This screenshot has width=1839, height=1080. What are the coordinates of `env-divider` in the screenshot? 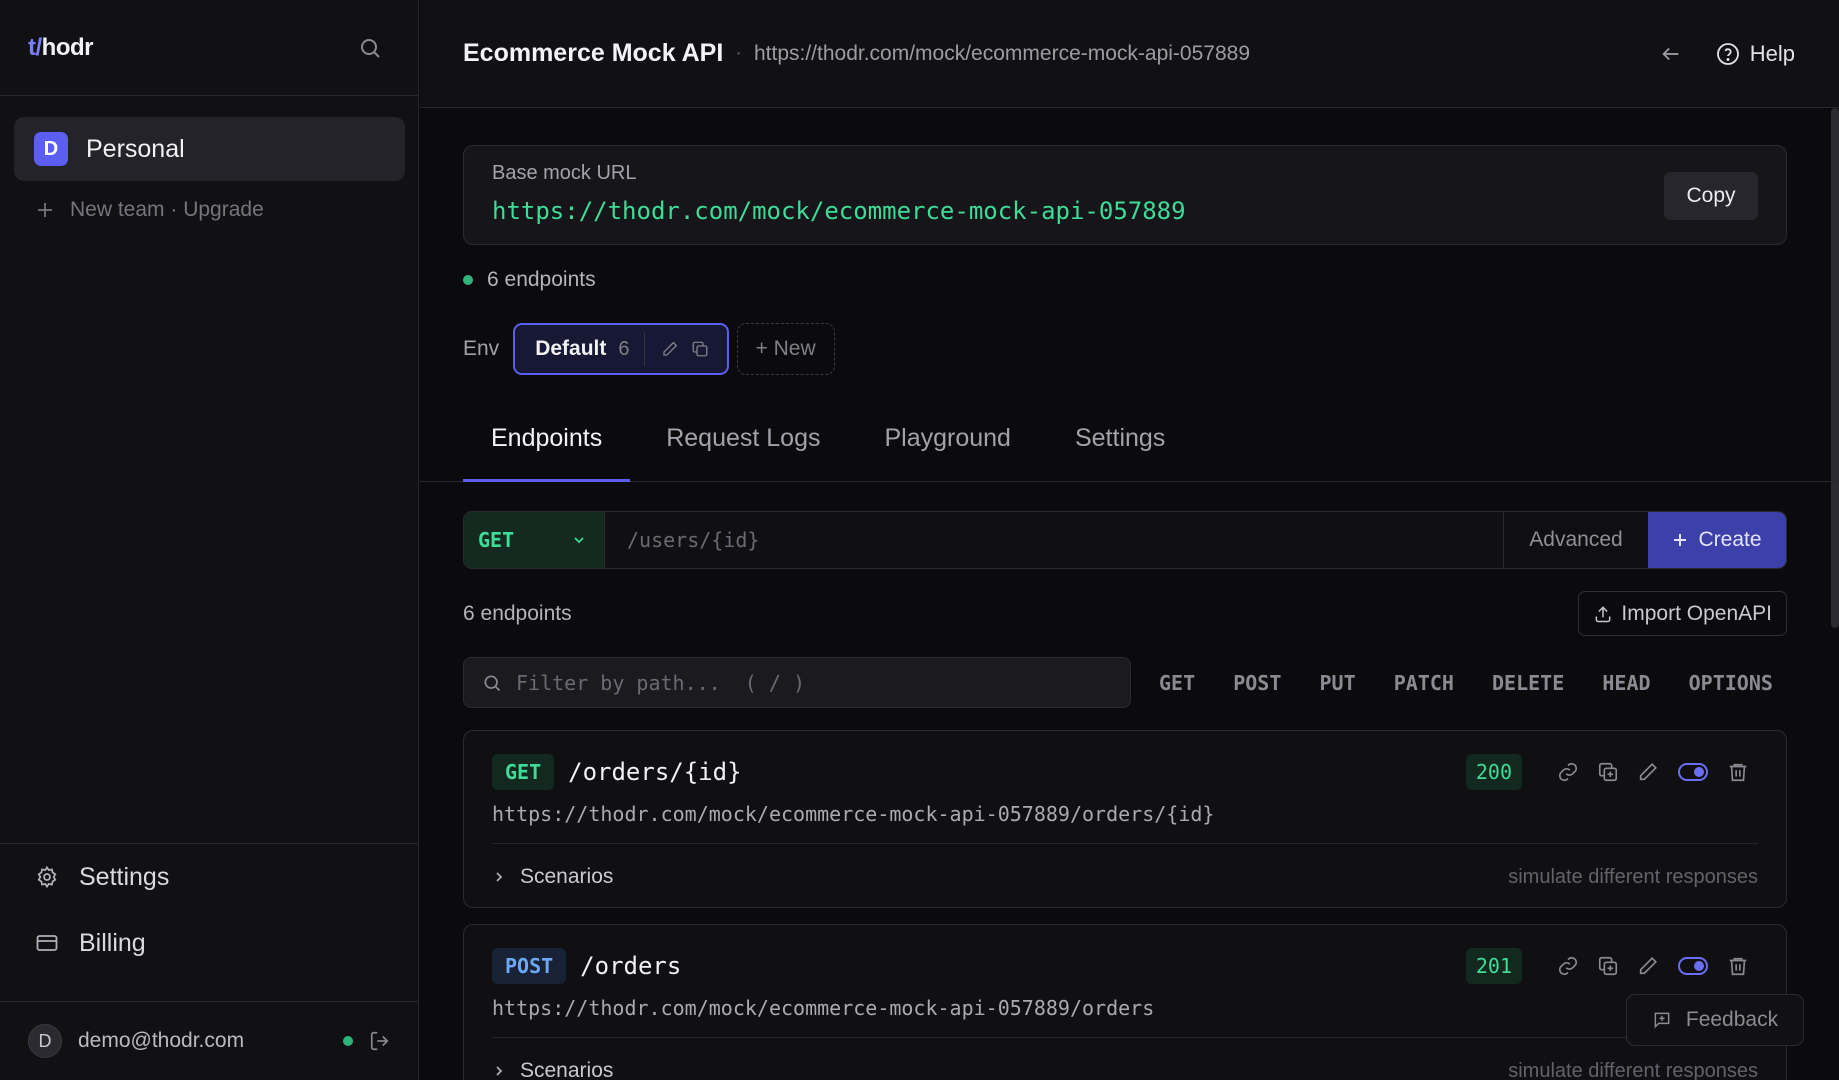 It's located at (644, 349).